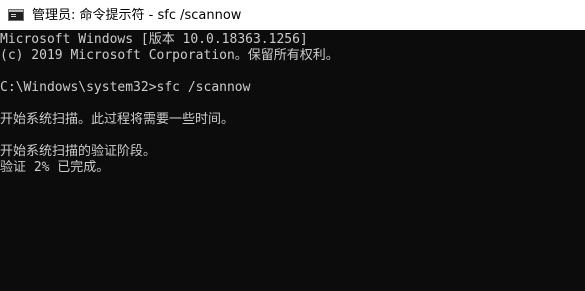 The height and width of the screenshot is (291, 585). What do you see at coordinates (55, 167) in the screenshot?
I see `console-line-progress: 验证 2% 已完成。` at bounding box center [55, 167].